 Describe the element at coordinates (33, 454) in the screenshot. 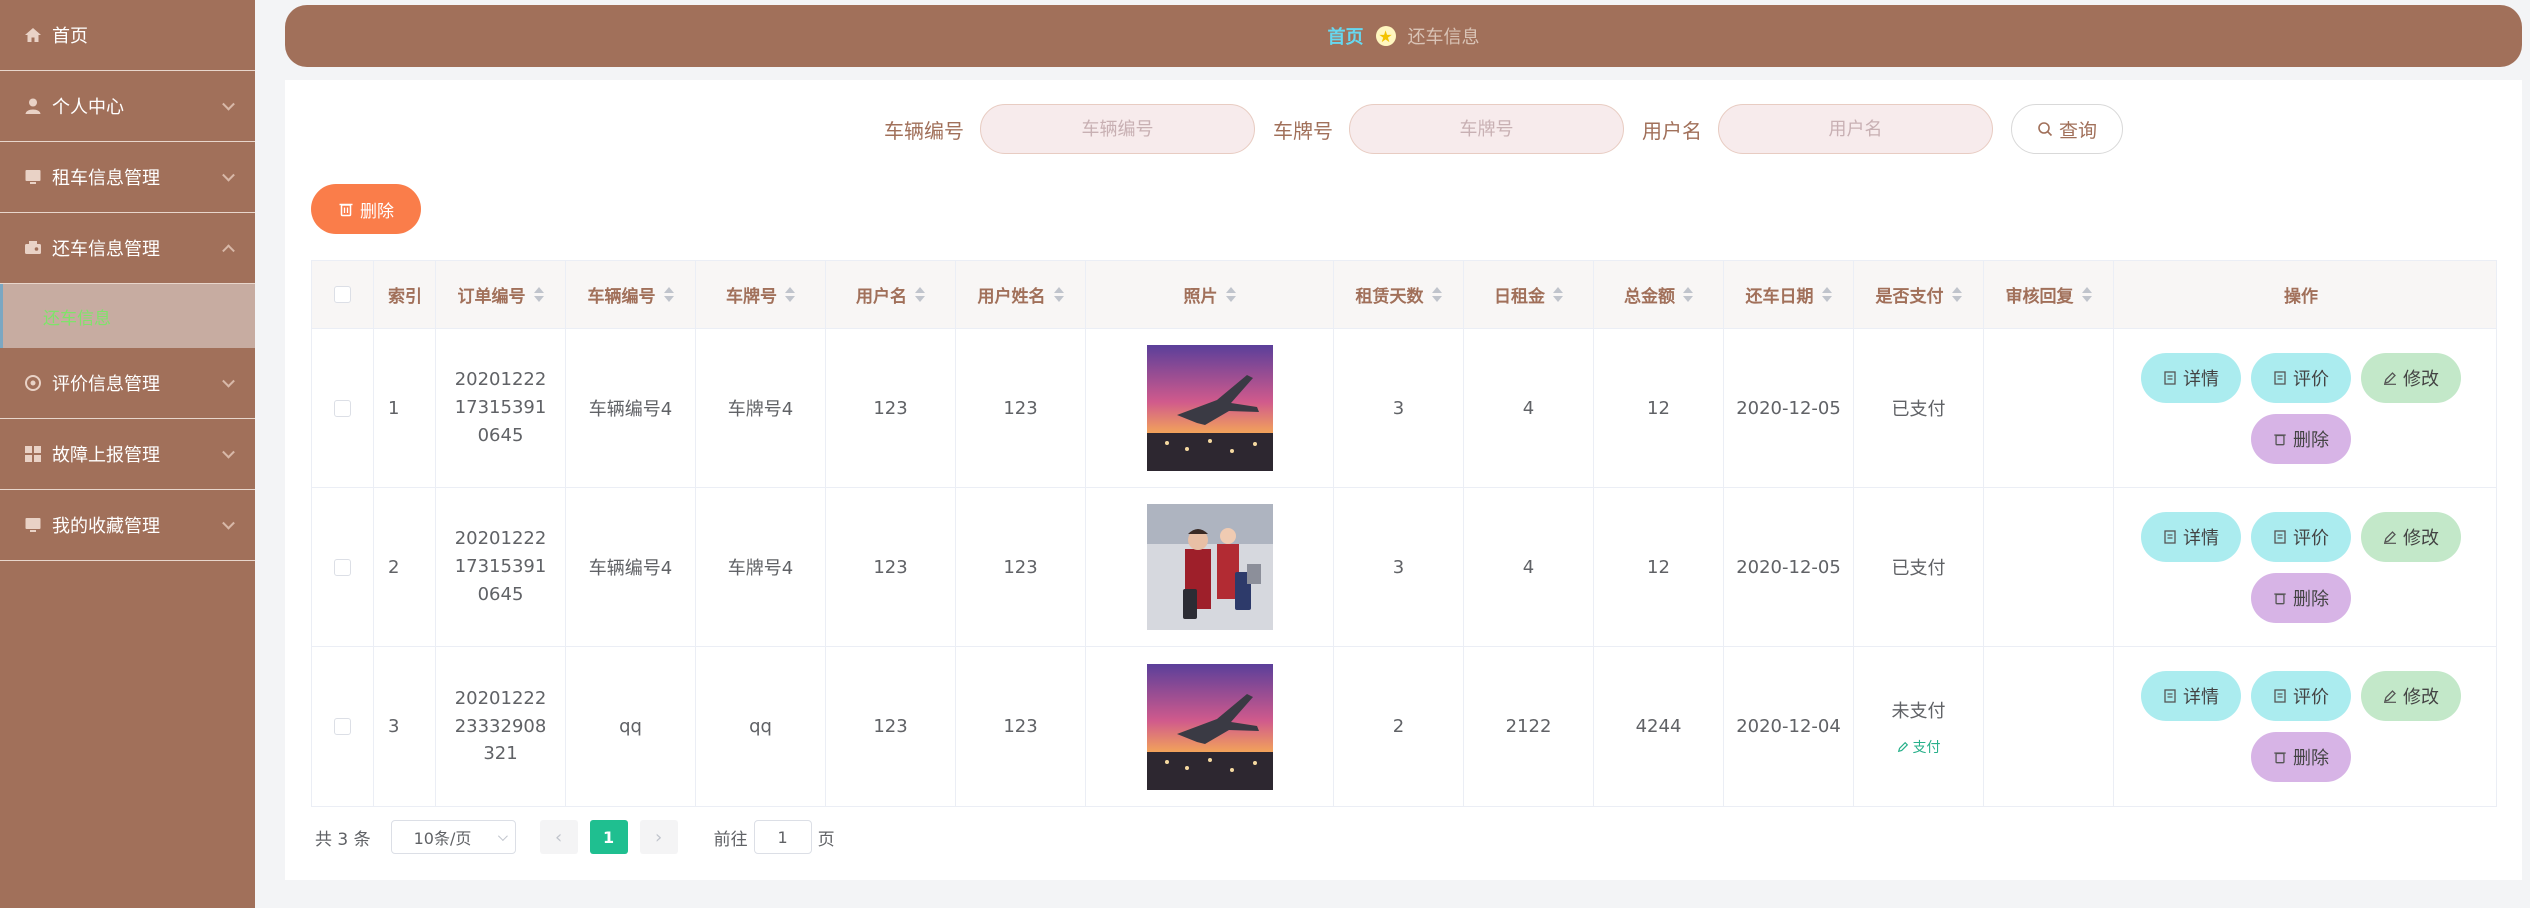

I see `grid-icon` at that location.